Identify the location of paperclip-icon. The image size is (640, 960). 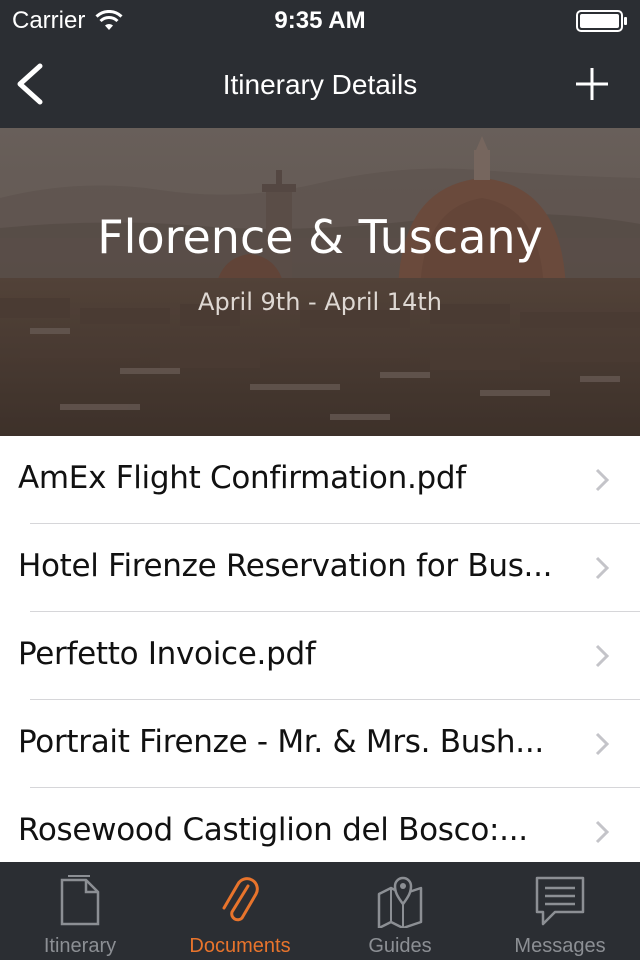
(240, 899).